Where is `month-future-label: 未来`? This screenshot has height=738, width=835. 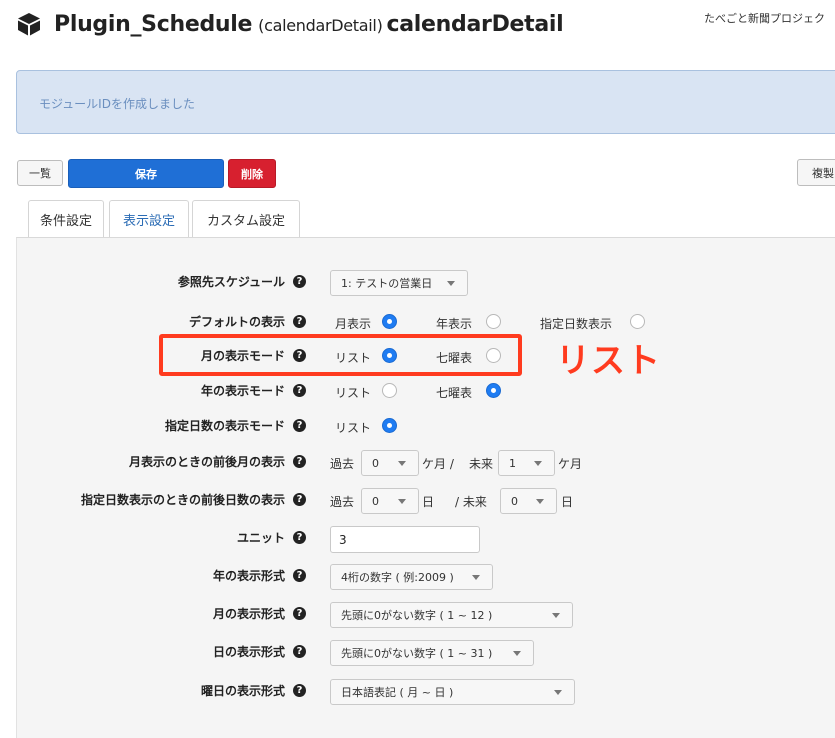 month-future-label: 未来 is located at coordinates (481, 464).